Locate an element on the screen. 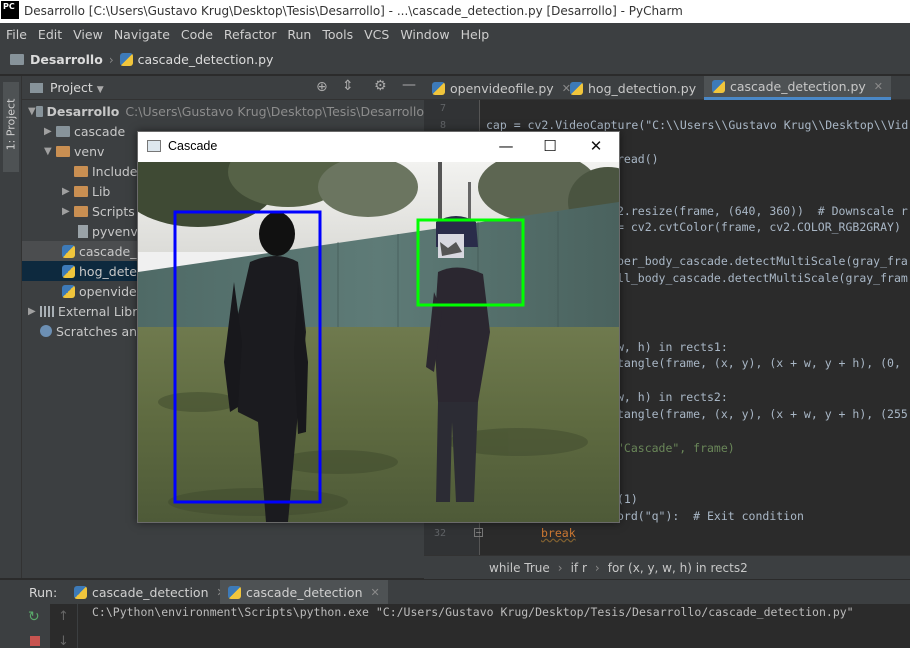 Image resolution: width=910 pixels, height=648 pixels. arrow-up-icon: ↑ is located at coordinates (63, 616).